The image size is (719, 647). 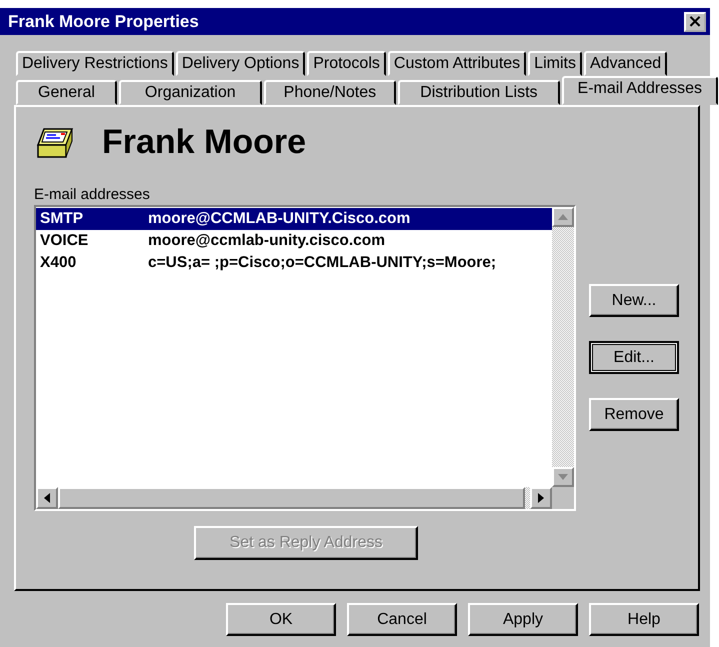 I want to click on list-label: E-mail addresses, so click(x=92, y=194).